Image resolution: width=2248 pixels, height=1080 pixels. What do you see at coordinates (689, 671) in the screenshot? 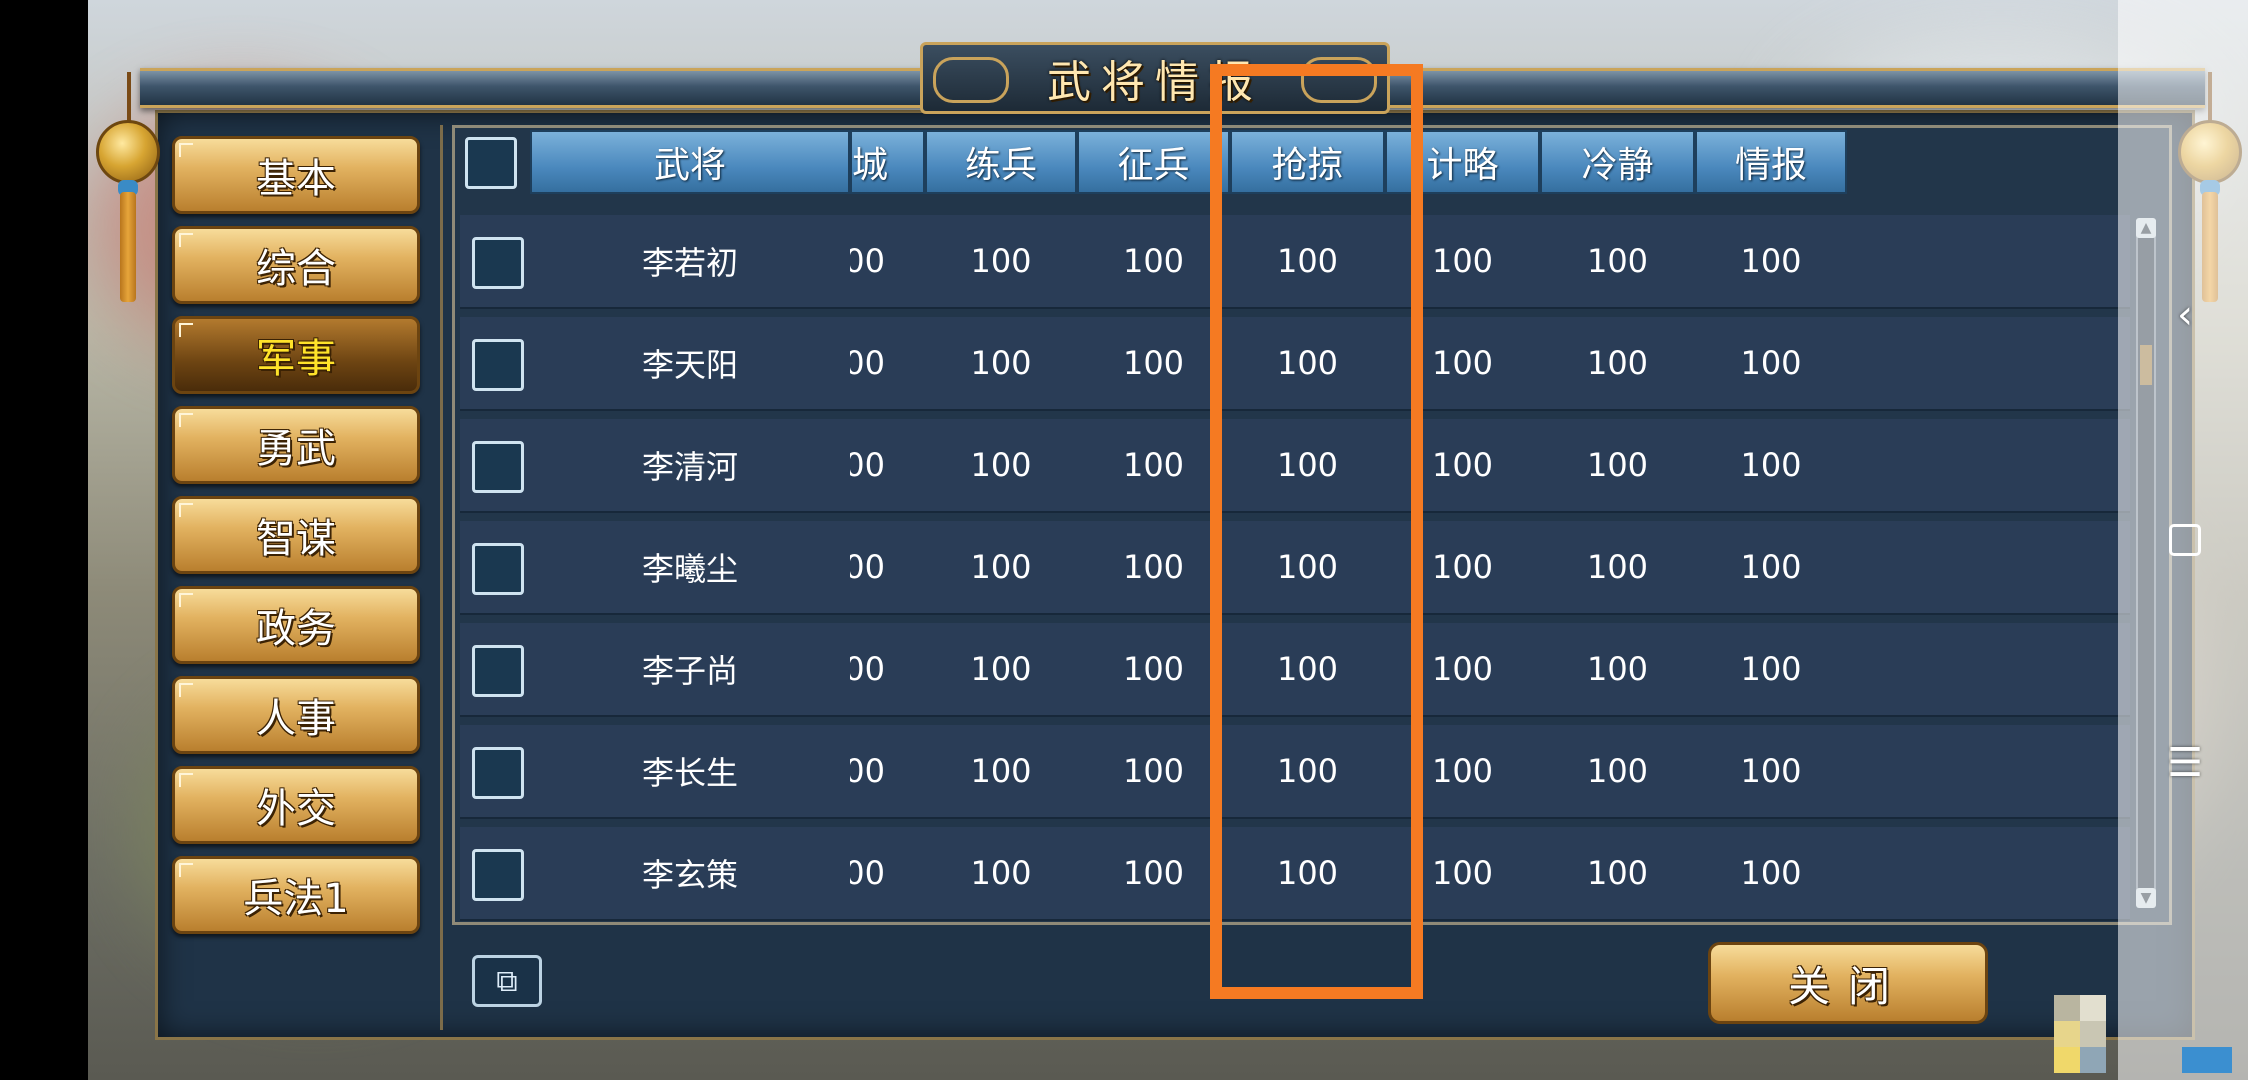
I see `general-name: 李子尚` at bounding box center [689, 671].